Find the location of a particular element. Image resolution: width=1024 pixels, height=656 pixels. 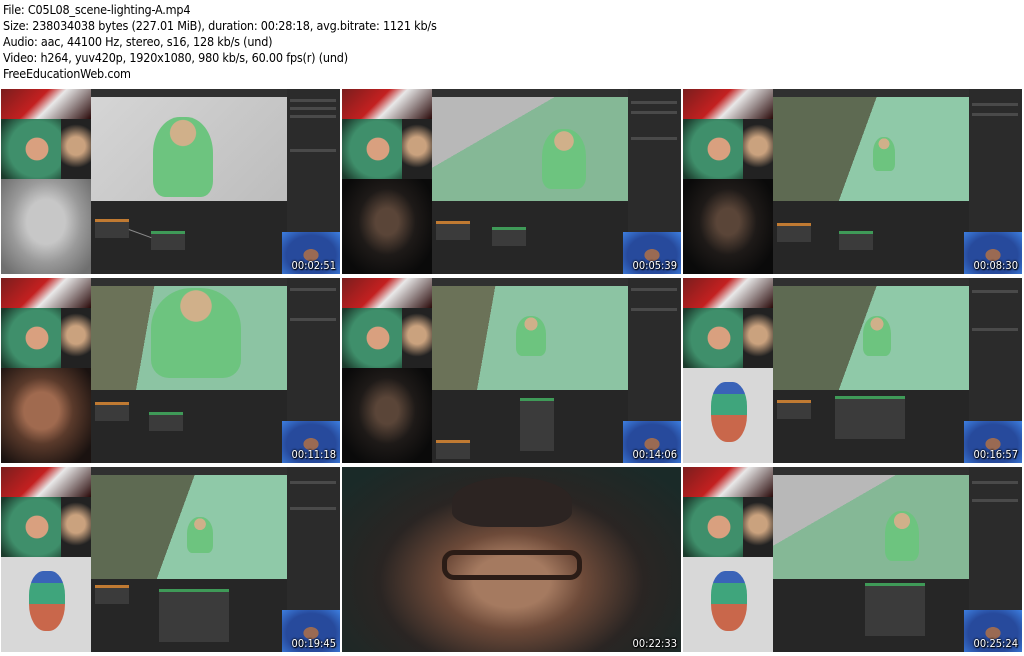

thumbnail-8: 00:22:33 is located at coordinates (511, 559).